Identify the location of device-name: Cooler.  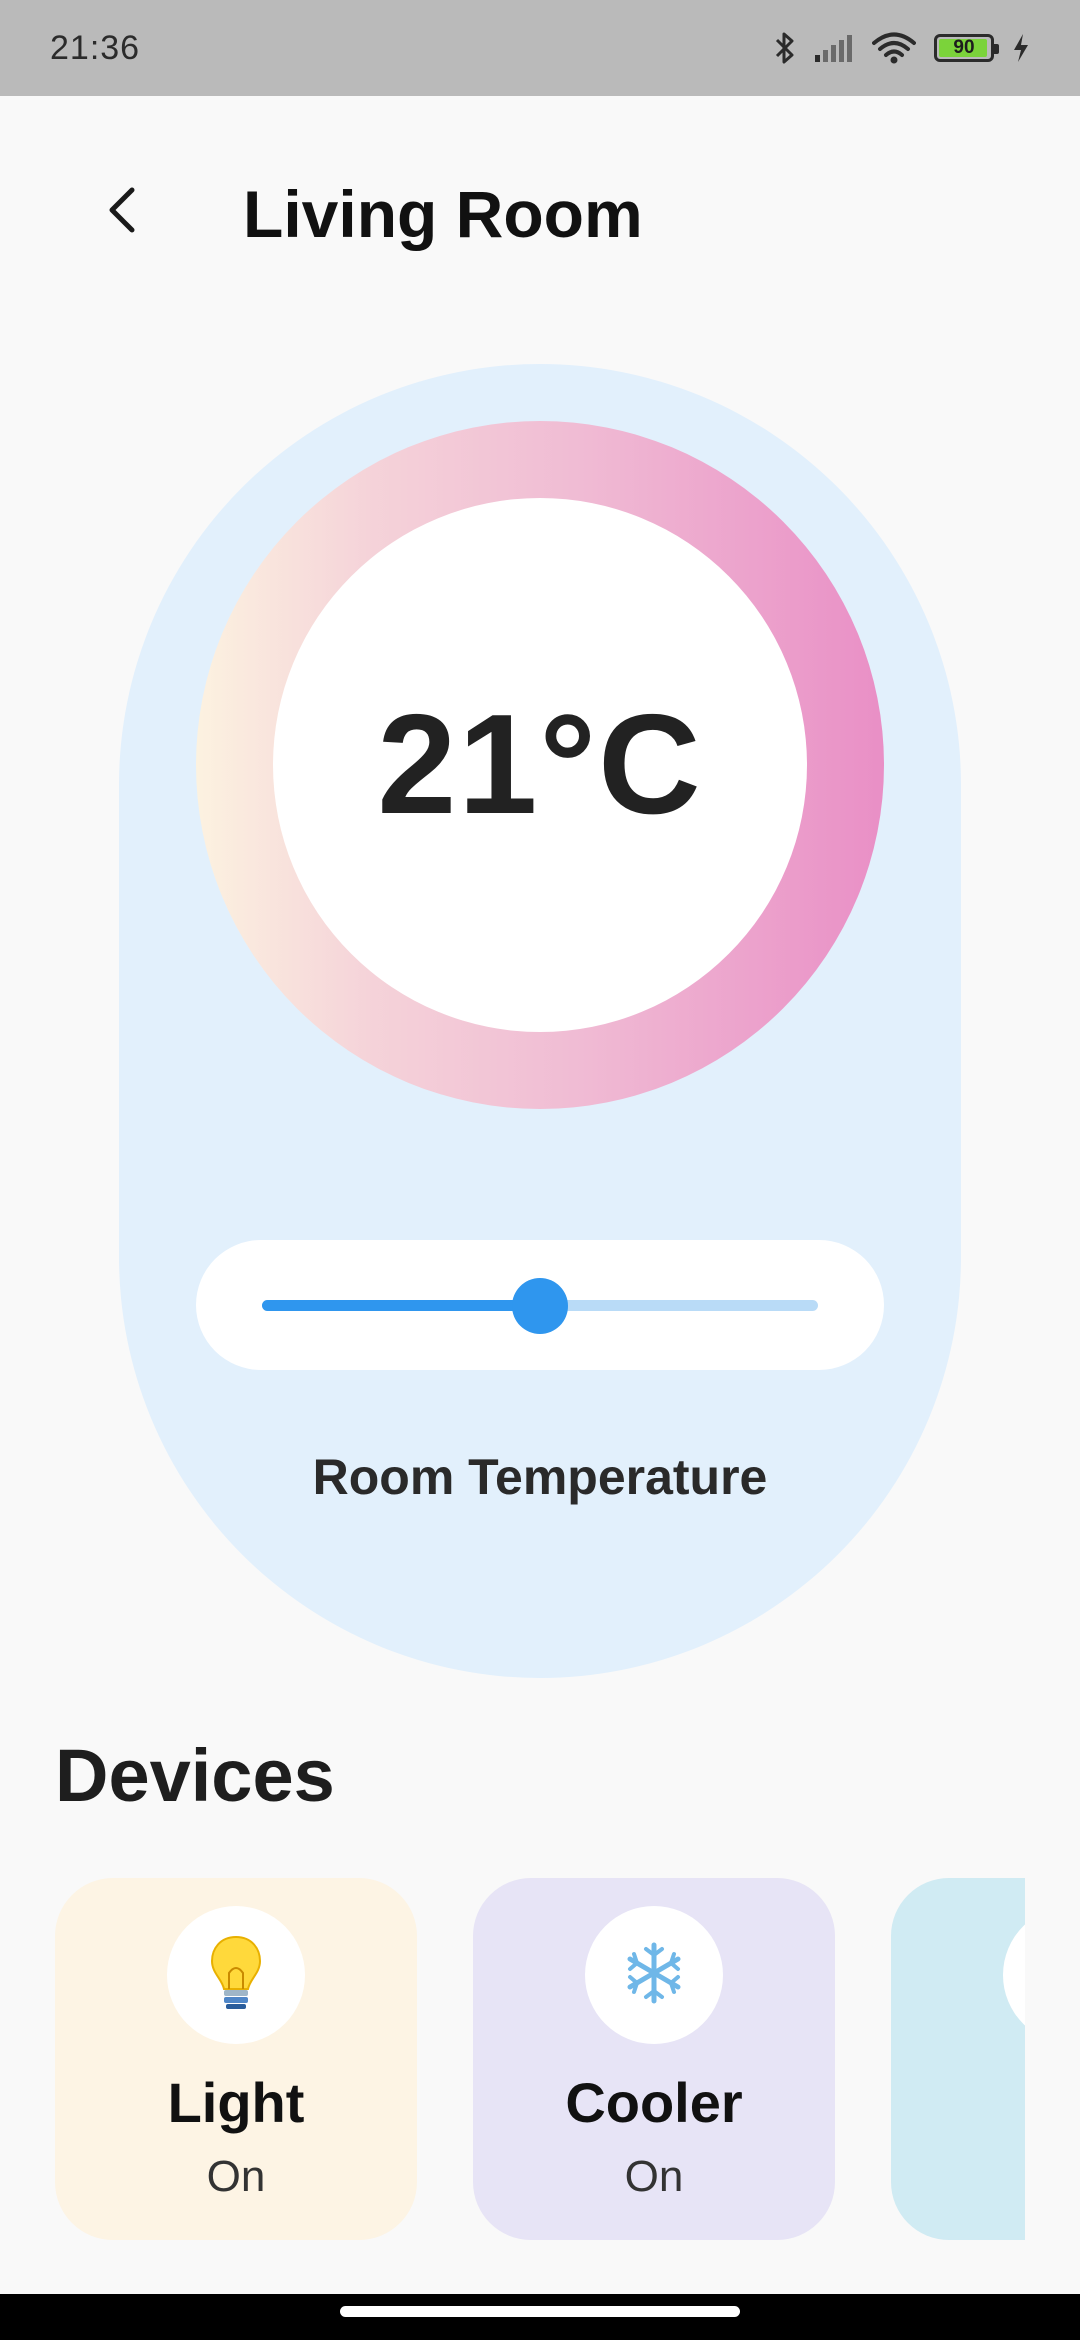
(654, 2102).